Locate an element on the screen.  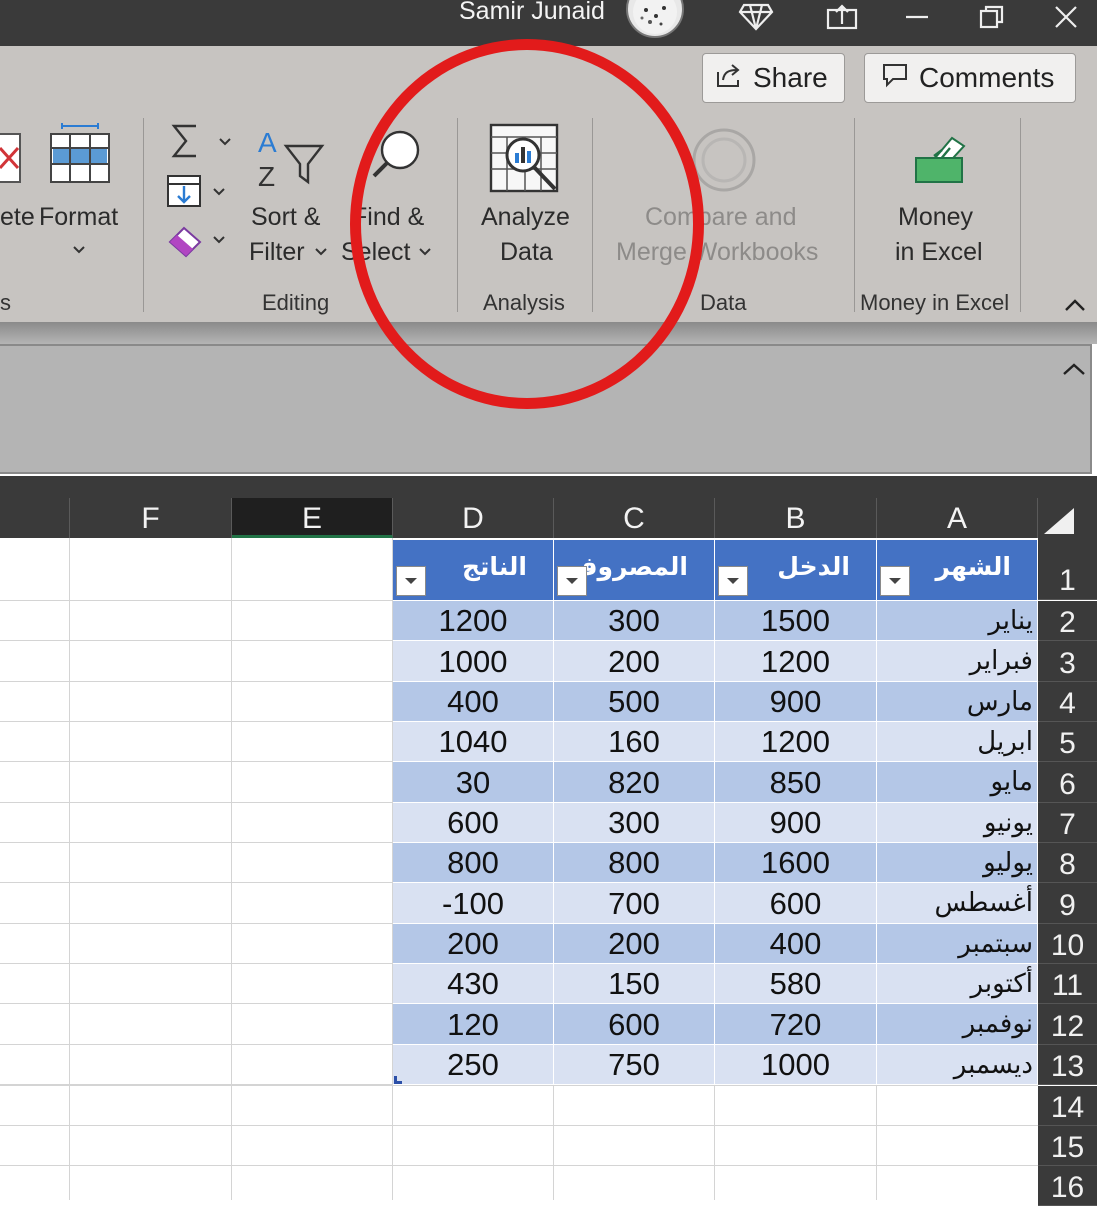
sort-filter-label-2: Filter is located at coordinates (277, 252).